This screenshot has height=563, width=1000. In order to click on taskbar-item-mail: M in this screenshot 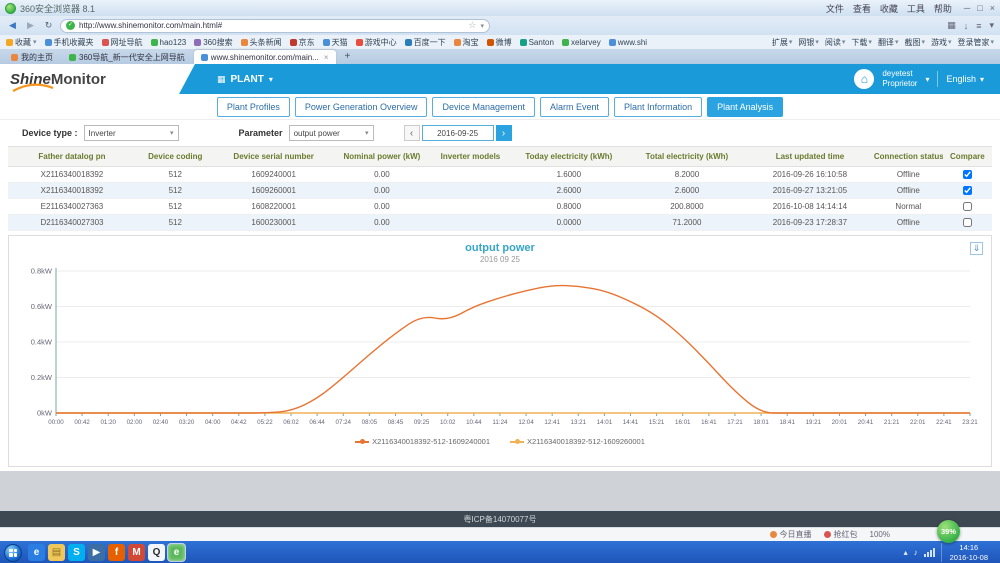, I will do `click(136, 552)`.